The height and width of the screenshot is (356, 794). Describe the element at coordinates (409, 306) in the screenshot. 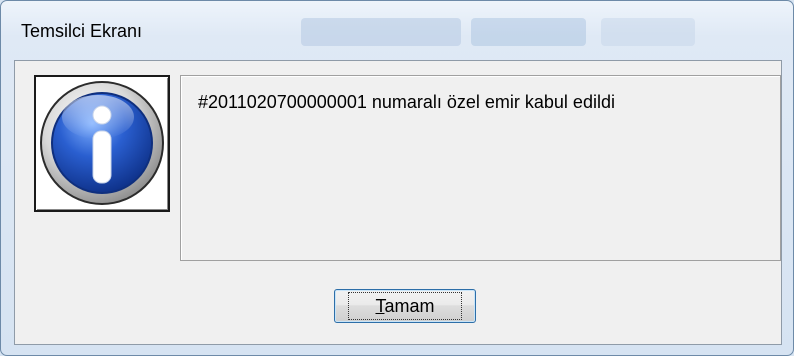

I see `ok-button-label-rest: amam` at that location.